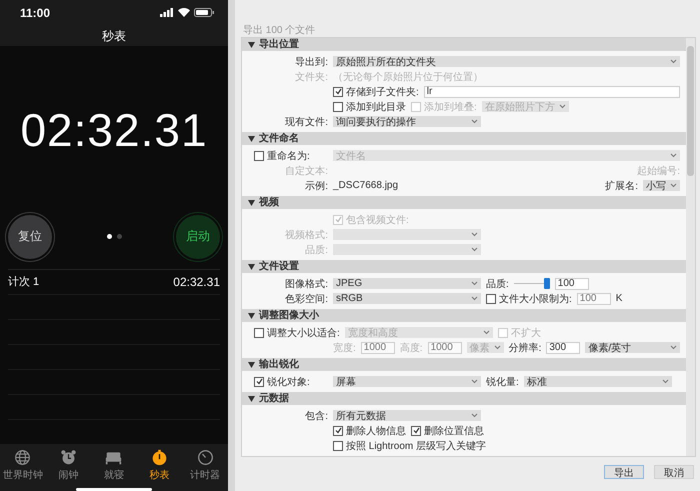  I want to click on dropdown: sRGB, so click(407, 298).